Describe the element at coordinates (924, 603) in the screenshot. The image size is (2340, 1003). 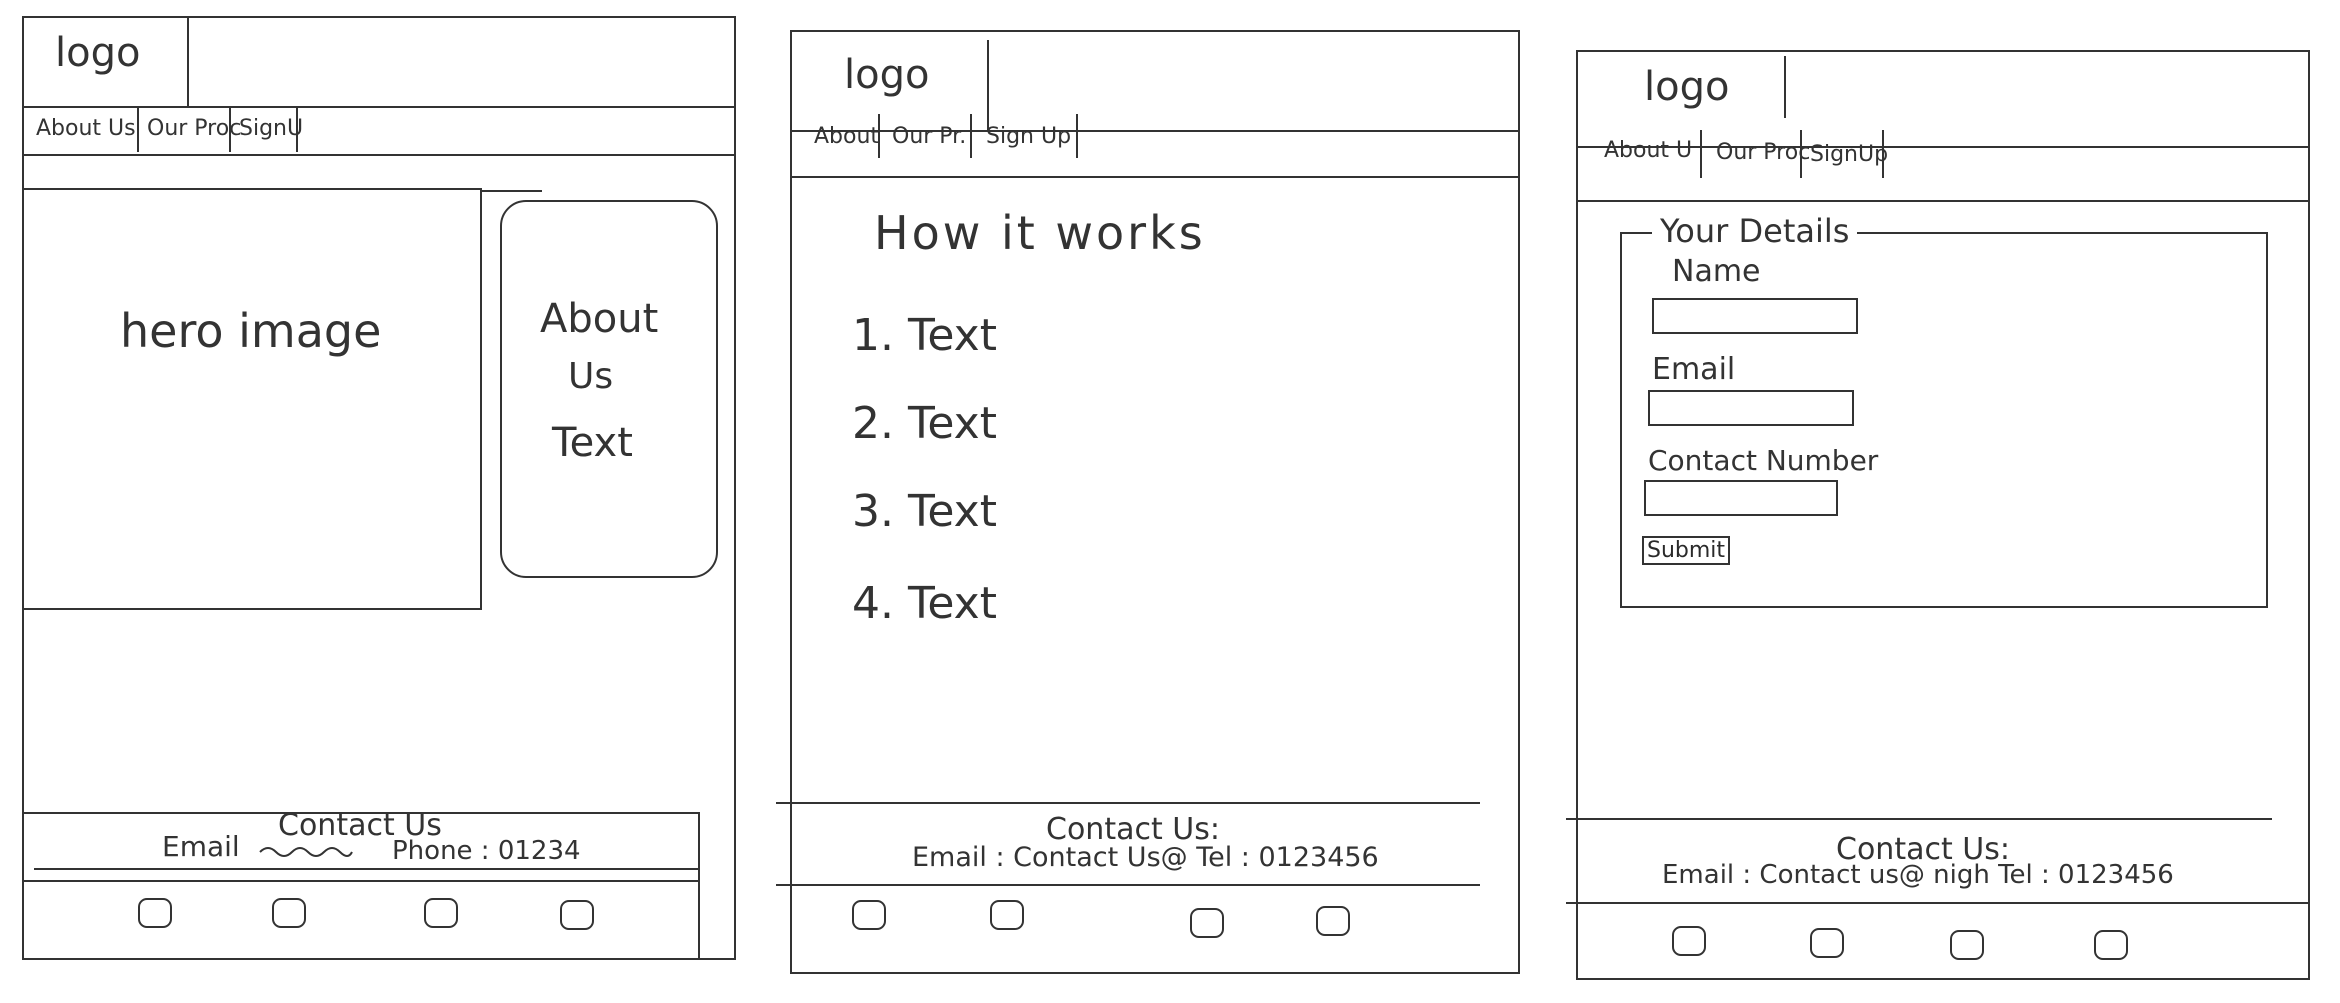
I see `step-4: 4. Text` at that location.